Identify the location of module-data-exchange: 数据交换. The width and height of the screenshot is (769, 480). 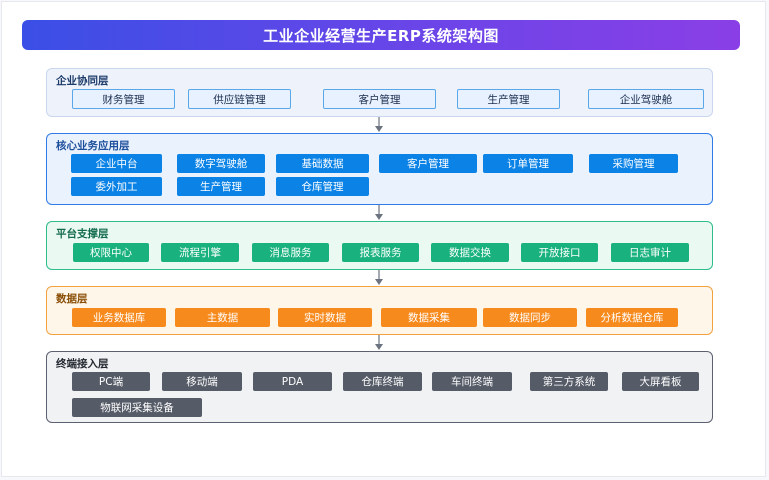
(470, 252).